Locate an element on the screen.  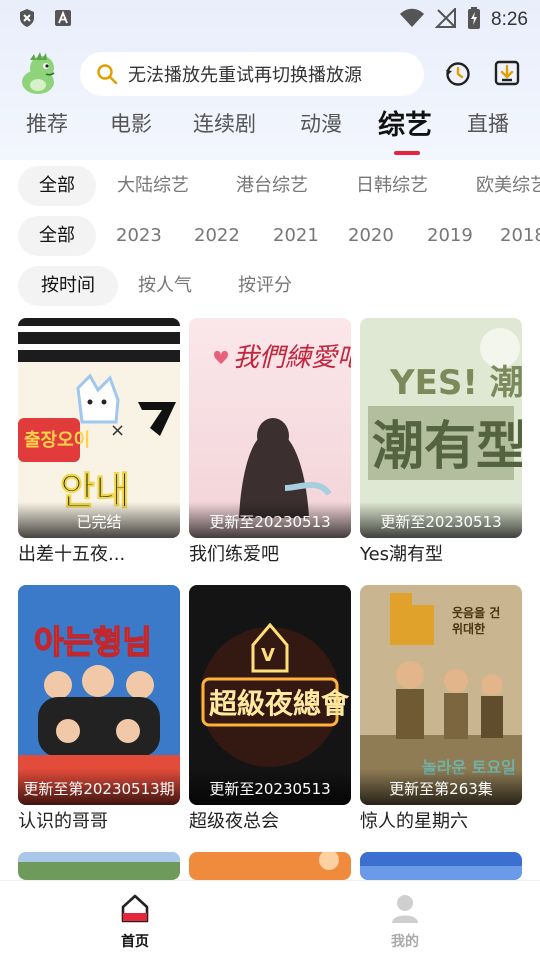
nav-home: 首页 is located at coordinates (135, 922).